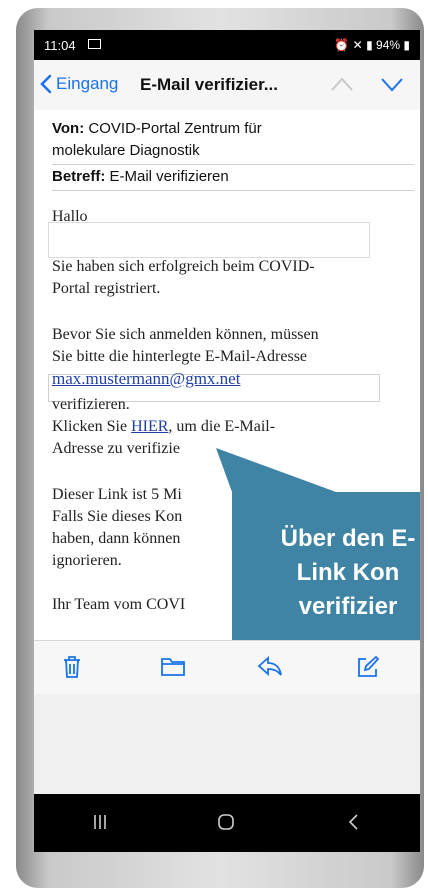  Describe the element at coordinates (175, 128) in the screenshot. I see `from-value: COVID-Portal Zentrum für` at that location.